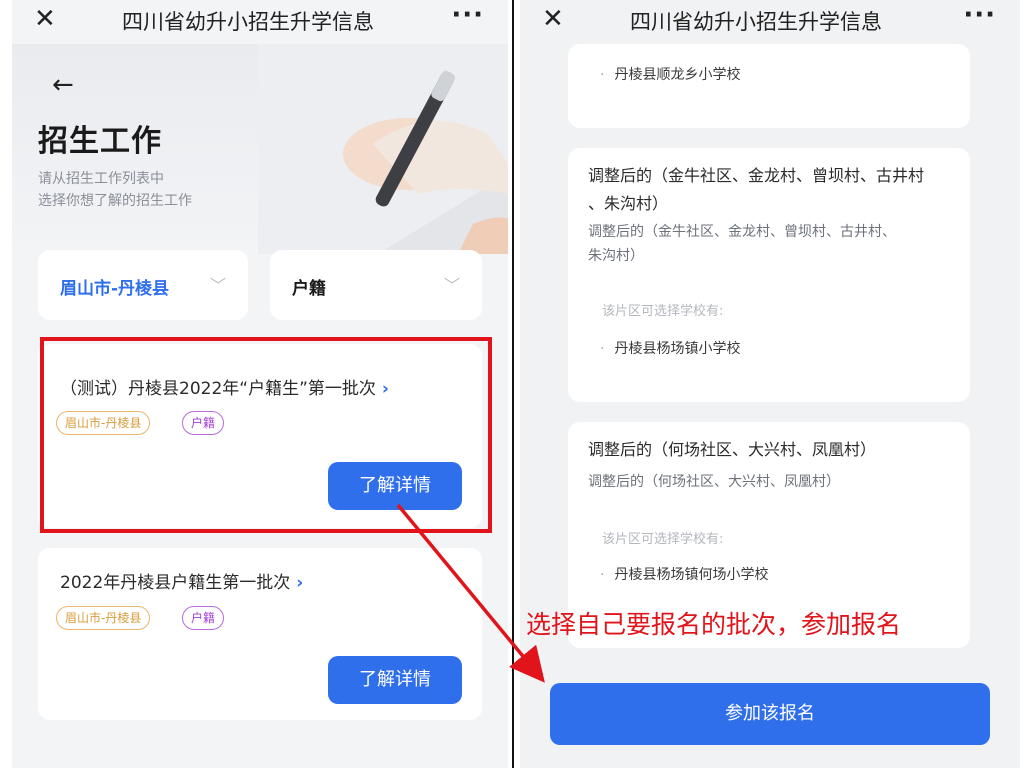  I want to click on area-description: 调整后的（金牛社区、金龙村、曾坝村、古井村、, so click(742, 232).